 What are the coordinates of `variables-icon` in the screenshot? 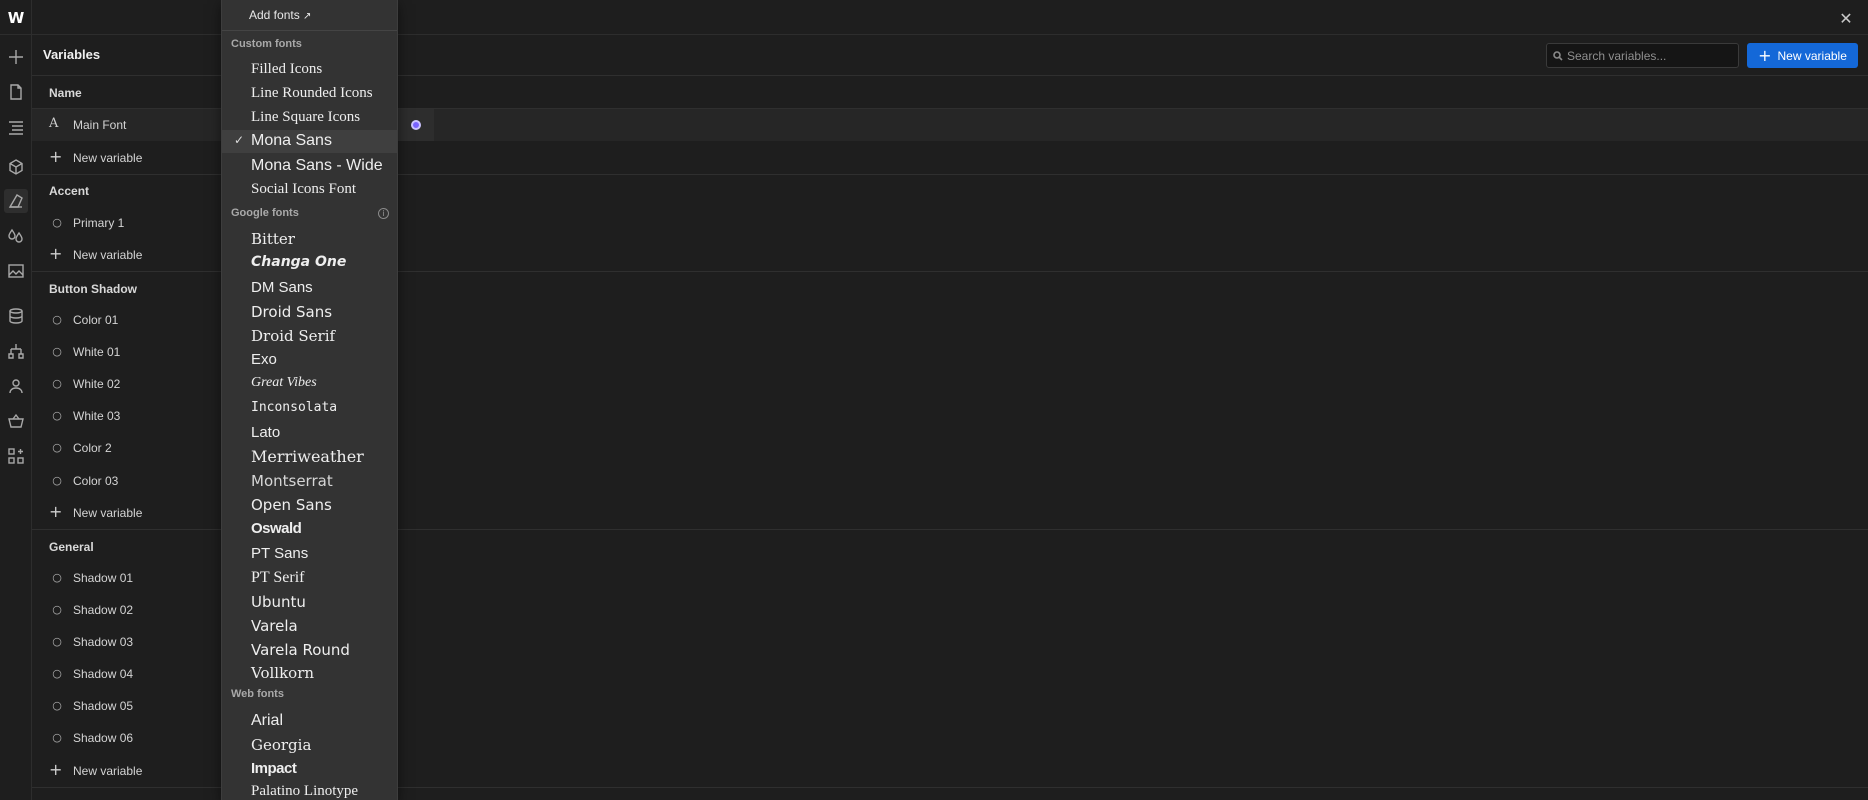 It's located at (16, 201).